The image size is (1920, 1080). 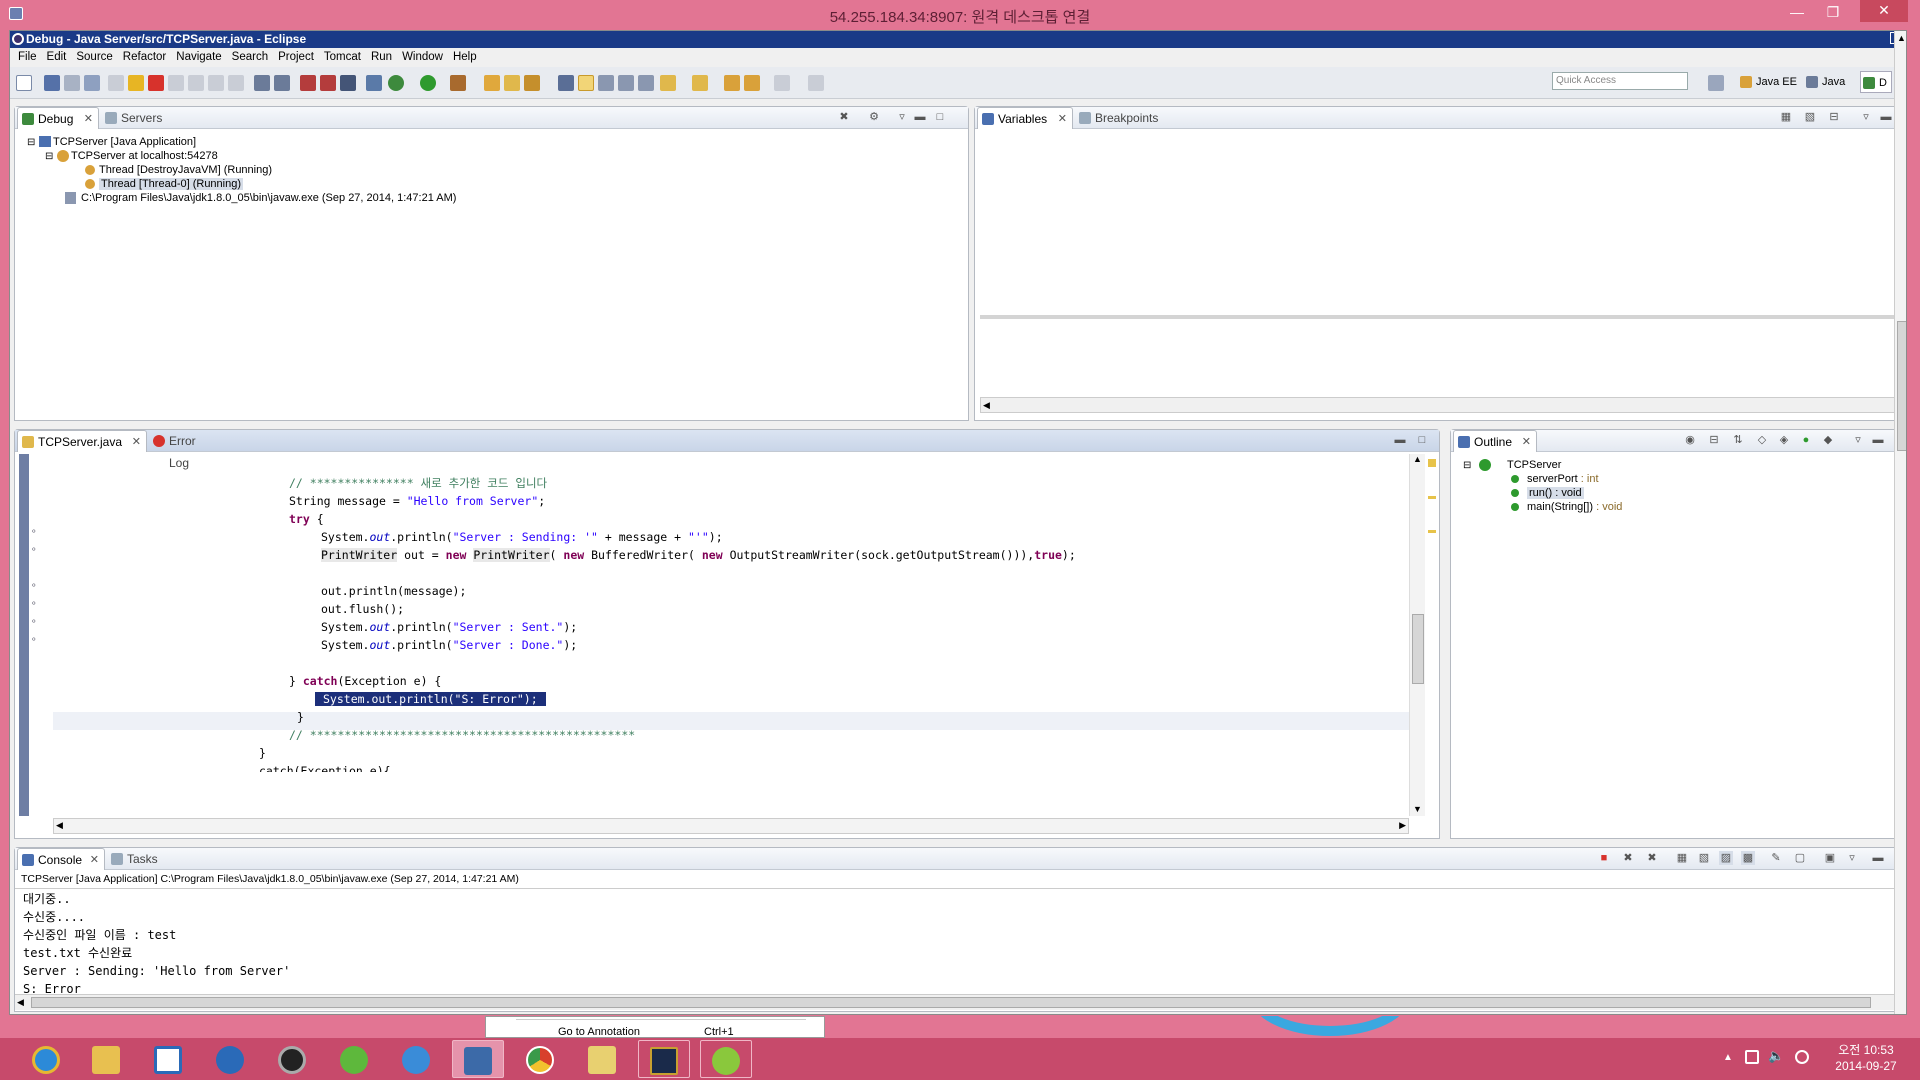 What do you see at coordinates (1690, 440) in the screenshot?
I see `focus-active-task-icon: ◉` at bounding box center [1690, 440].